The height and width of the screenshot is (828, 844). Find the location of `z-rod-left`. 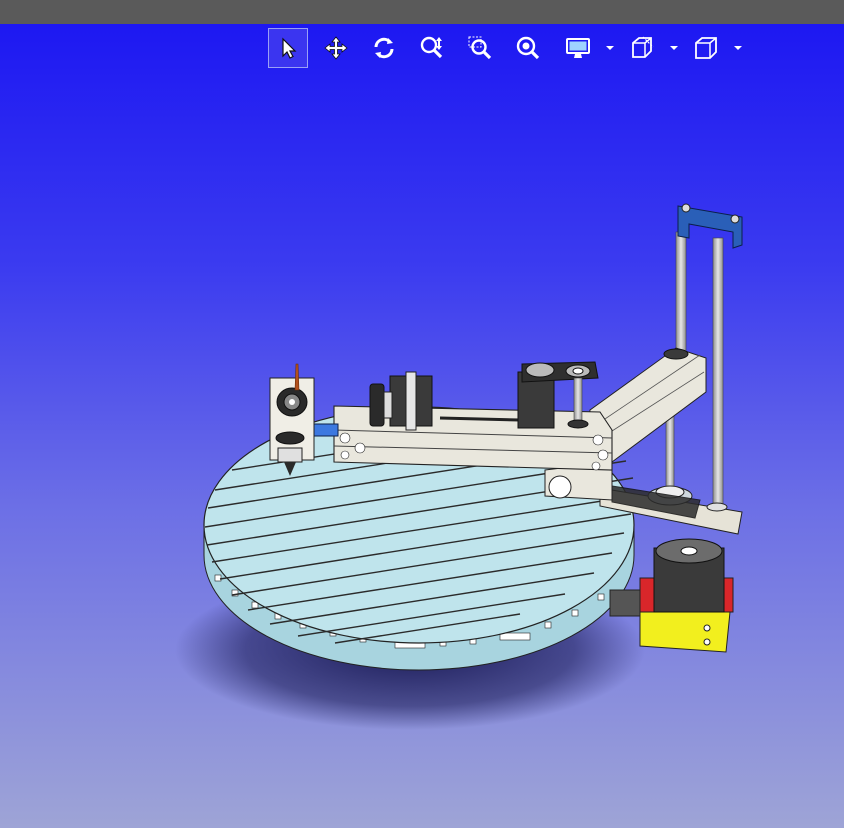

z-rod-left is located at coordinates (681, 297).